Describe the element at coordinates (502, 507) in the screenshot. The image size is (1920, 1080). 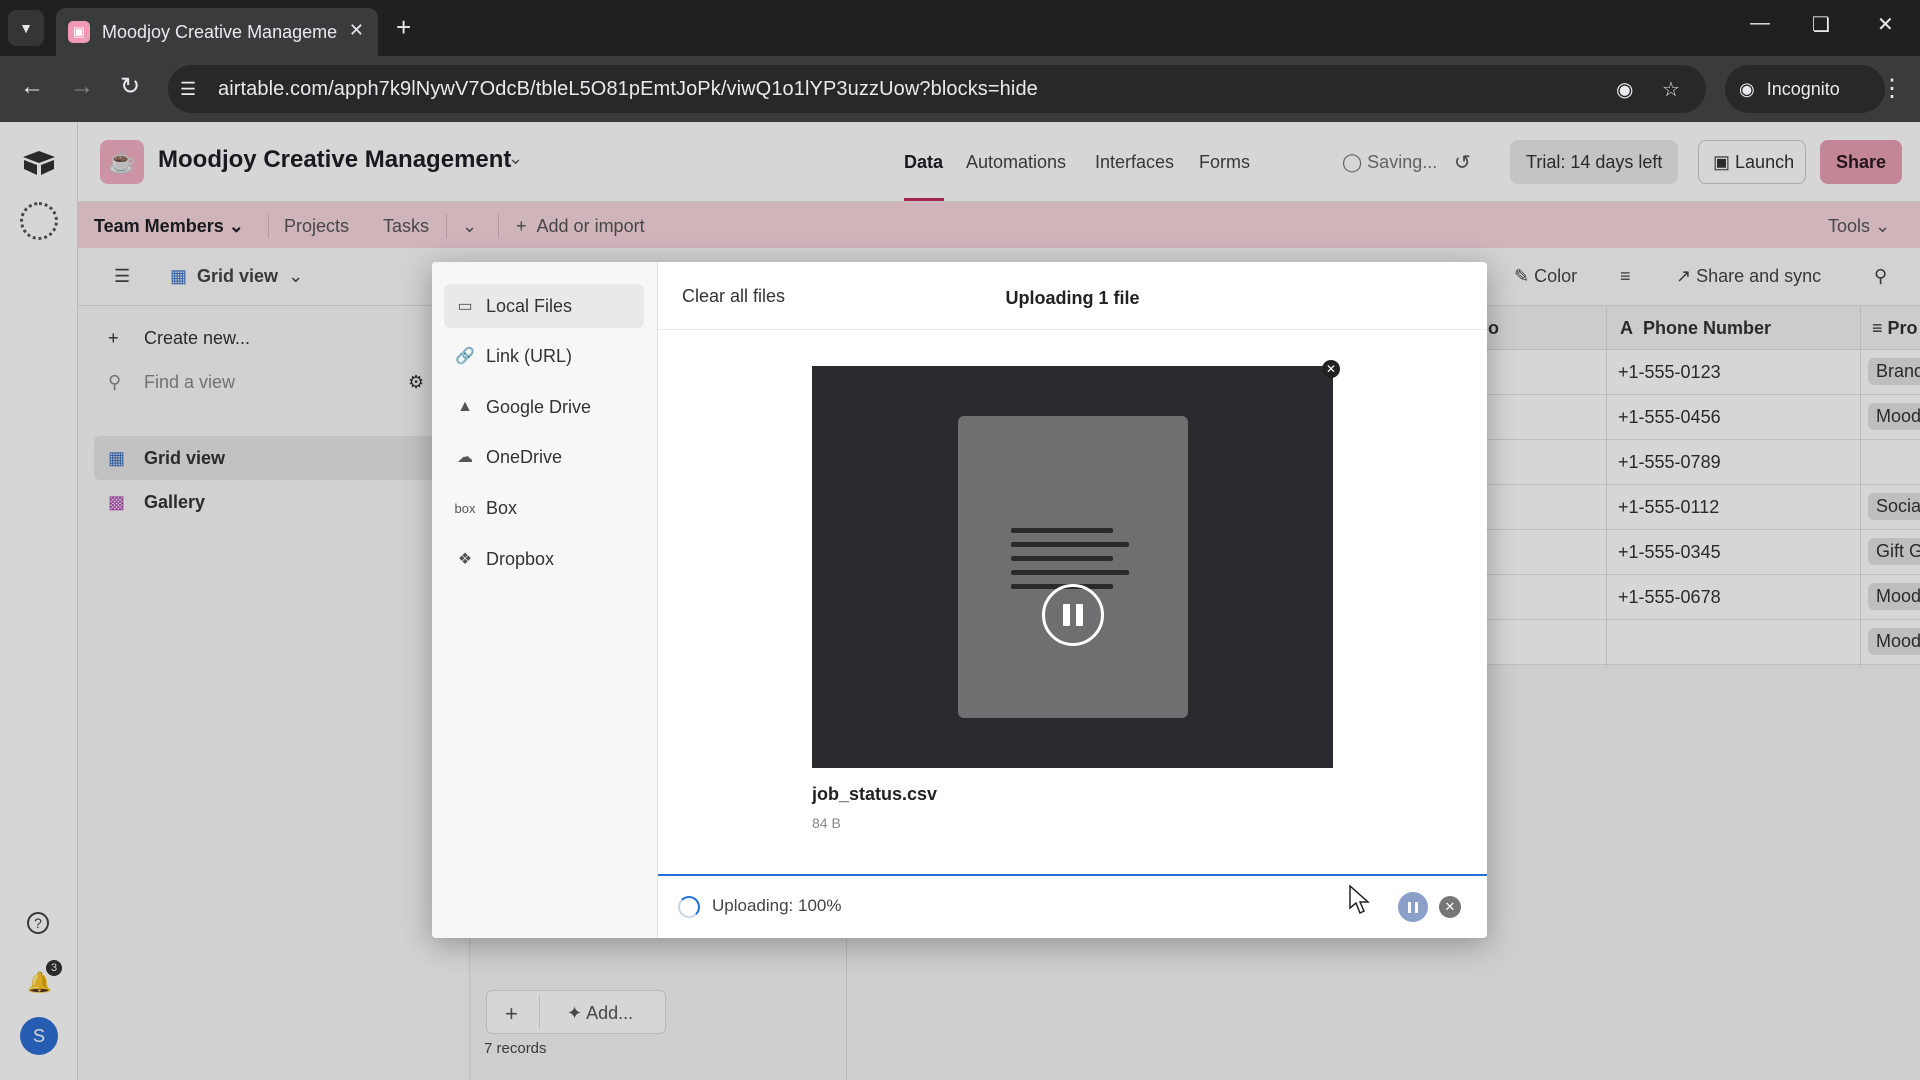
I see `source-label: Box` at that location.